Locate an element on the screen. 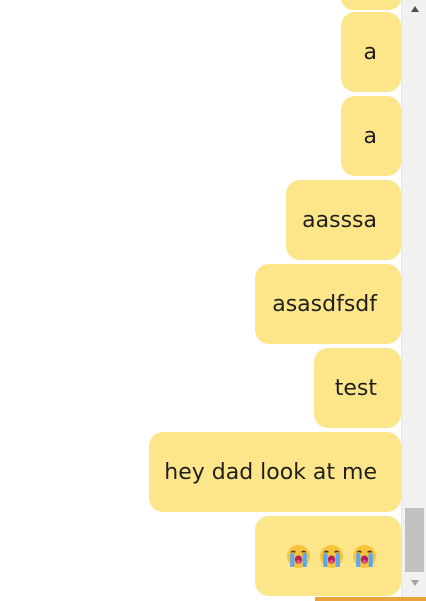  emoji-row is located at coordinates (331, 556).